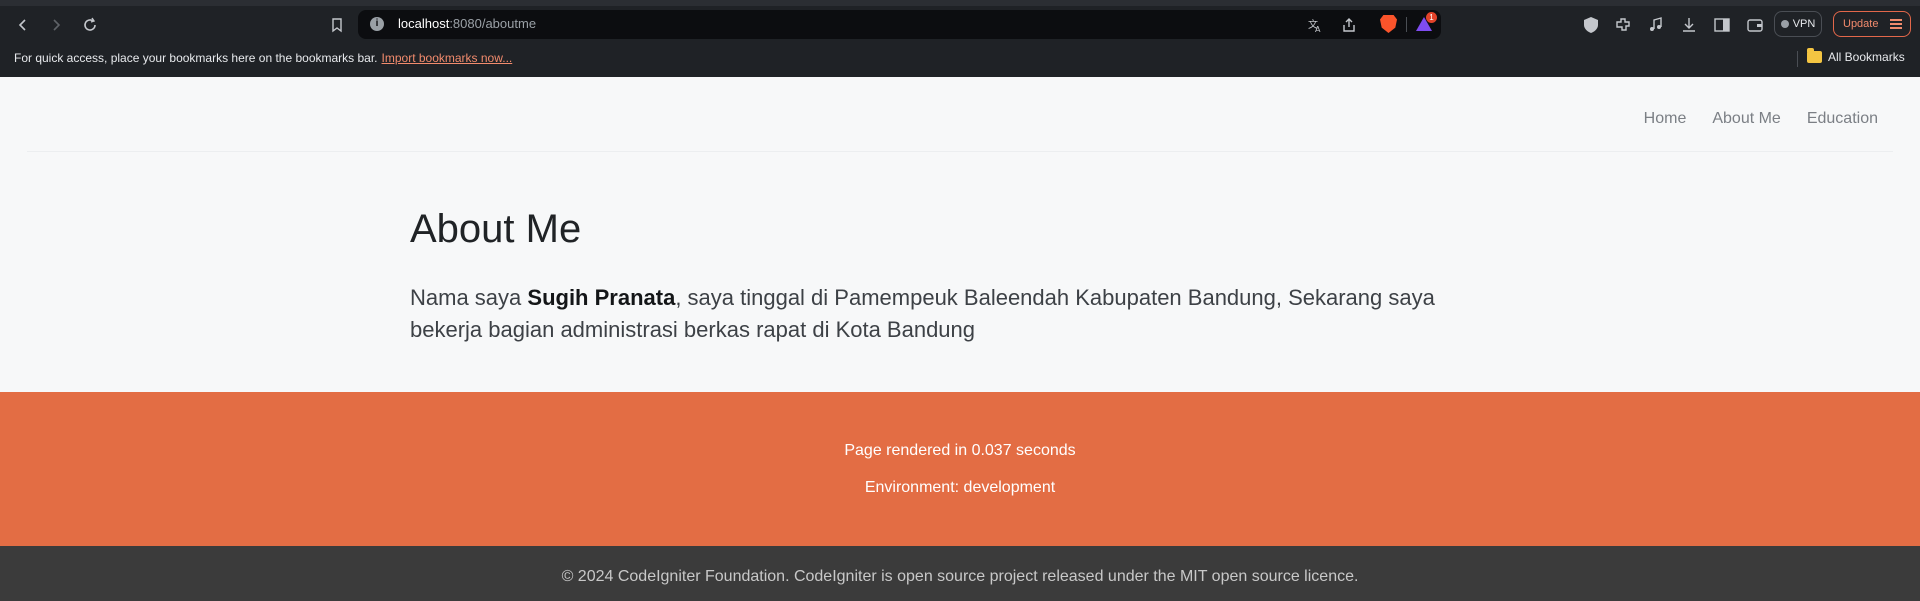 This screenshot has height=601, width=1920. I want to click on nav-about-me-link: About Me, so click(1746, 119).